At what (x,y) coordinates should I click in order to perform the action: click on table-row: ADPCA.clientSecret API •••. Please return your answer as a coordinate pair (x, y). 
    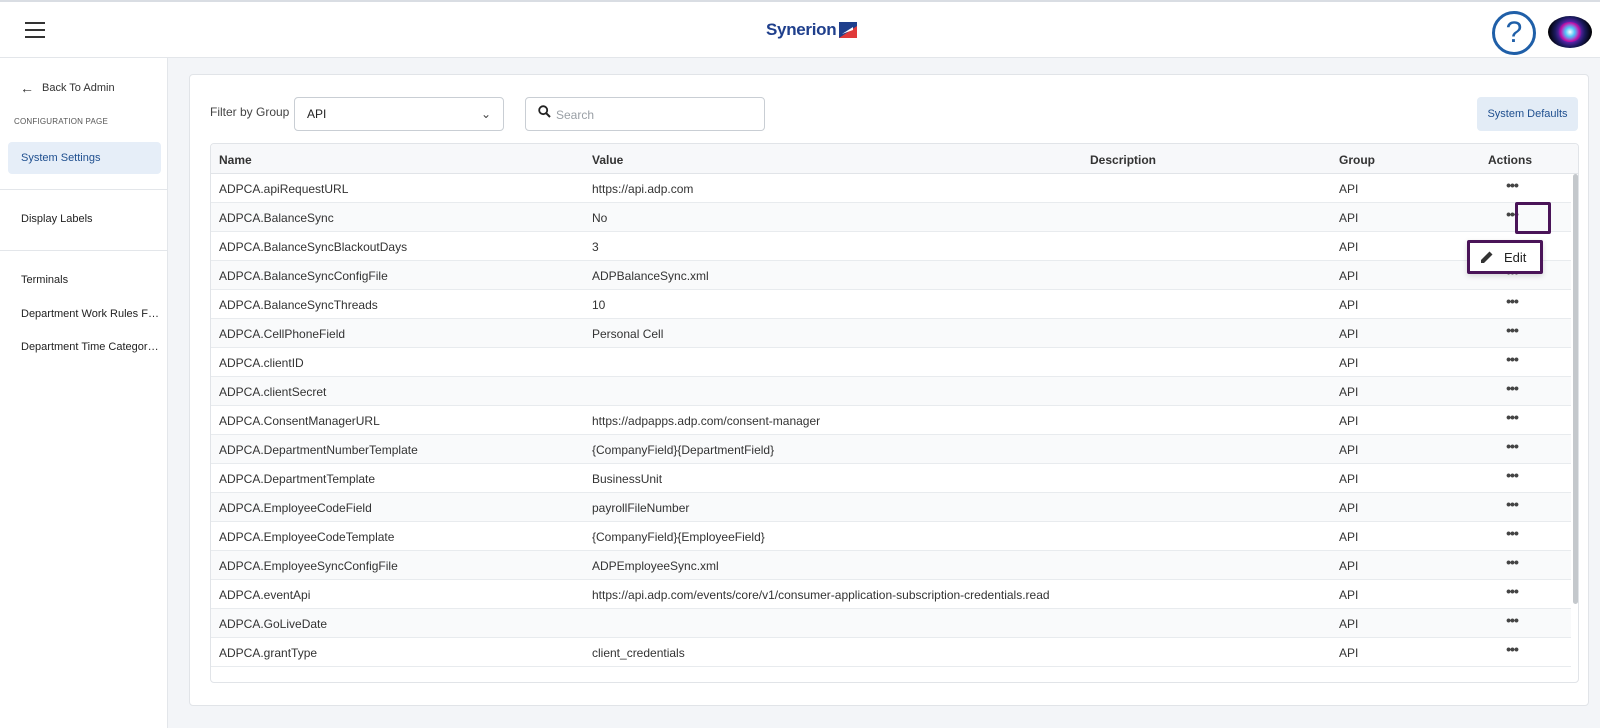
    Looking at the image, I should click on (891, 391).